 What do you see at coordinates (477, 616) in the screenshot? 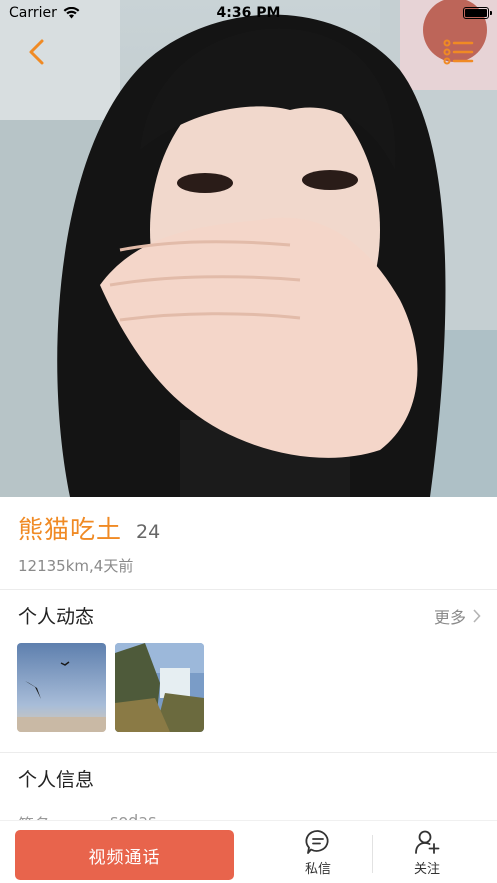
I see `chevron-right-icon` at bounding box center [477, 616].